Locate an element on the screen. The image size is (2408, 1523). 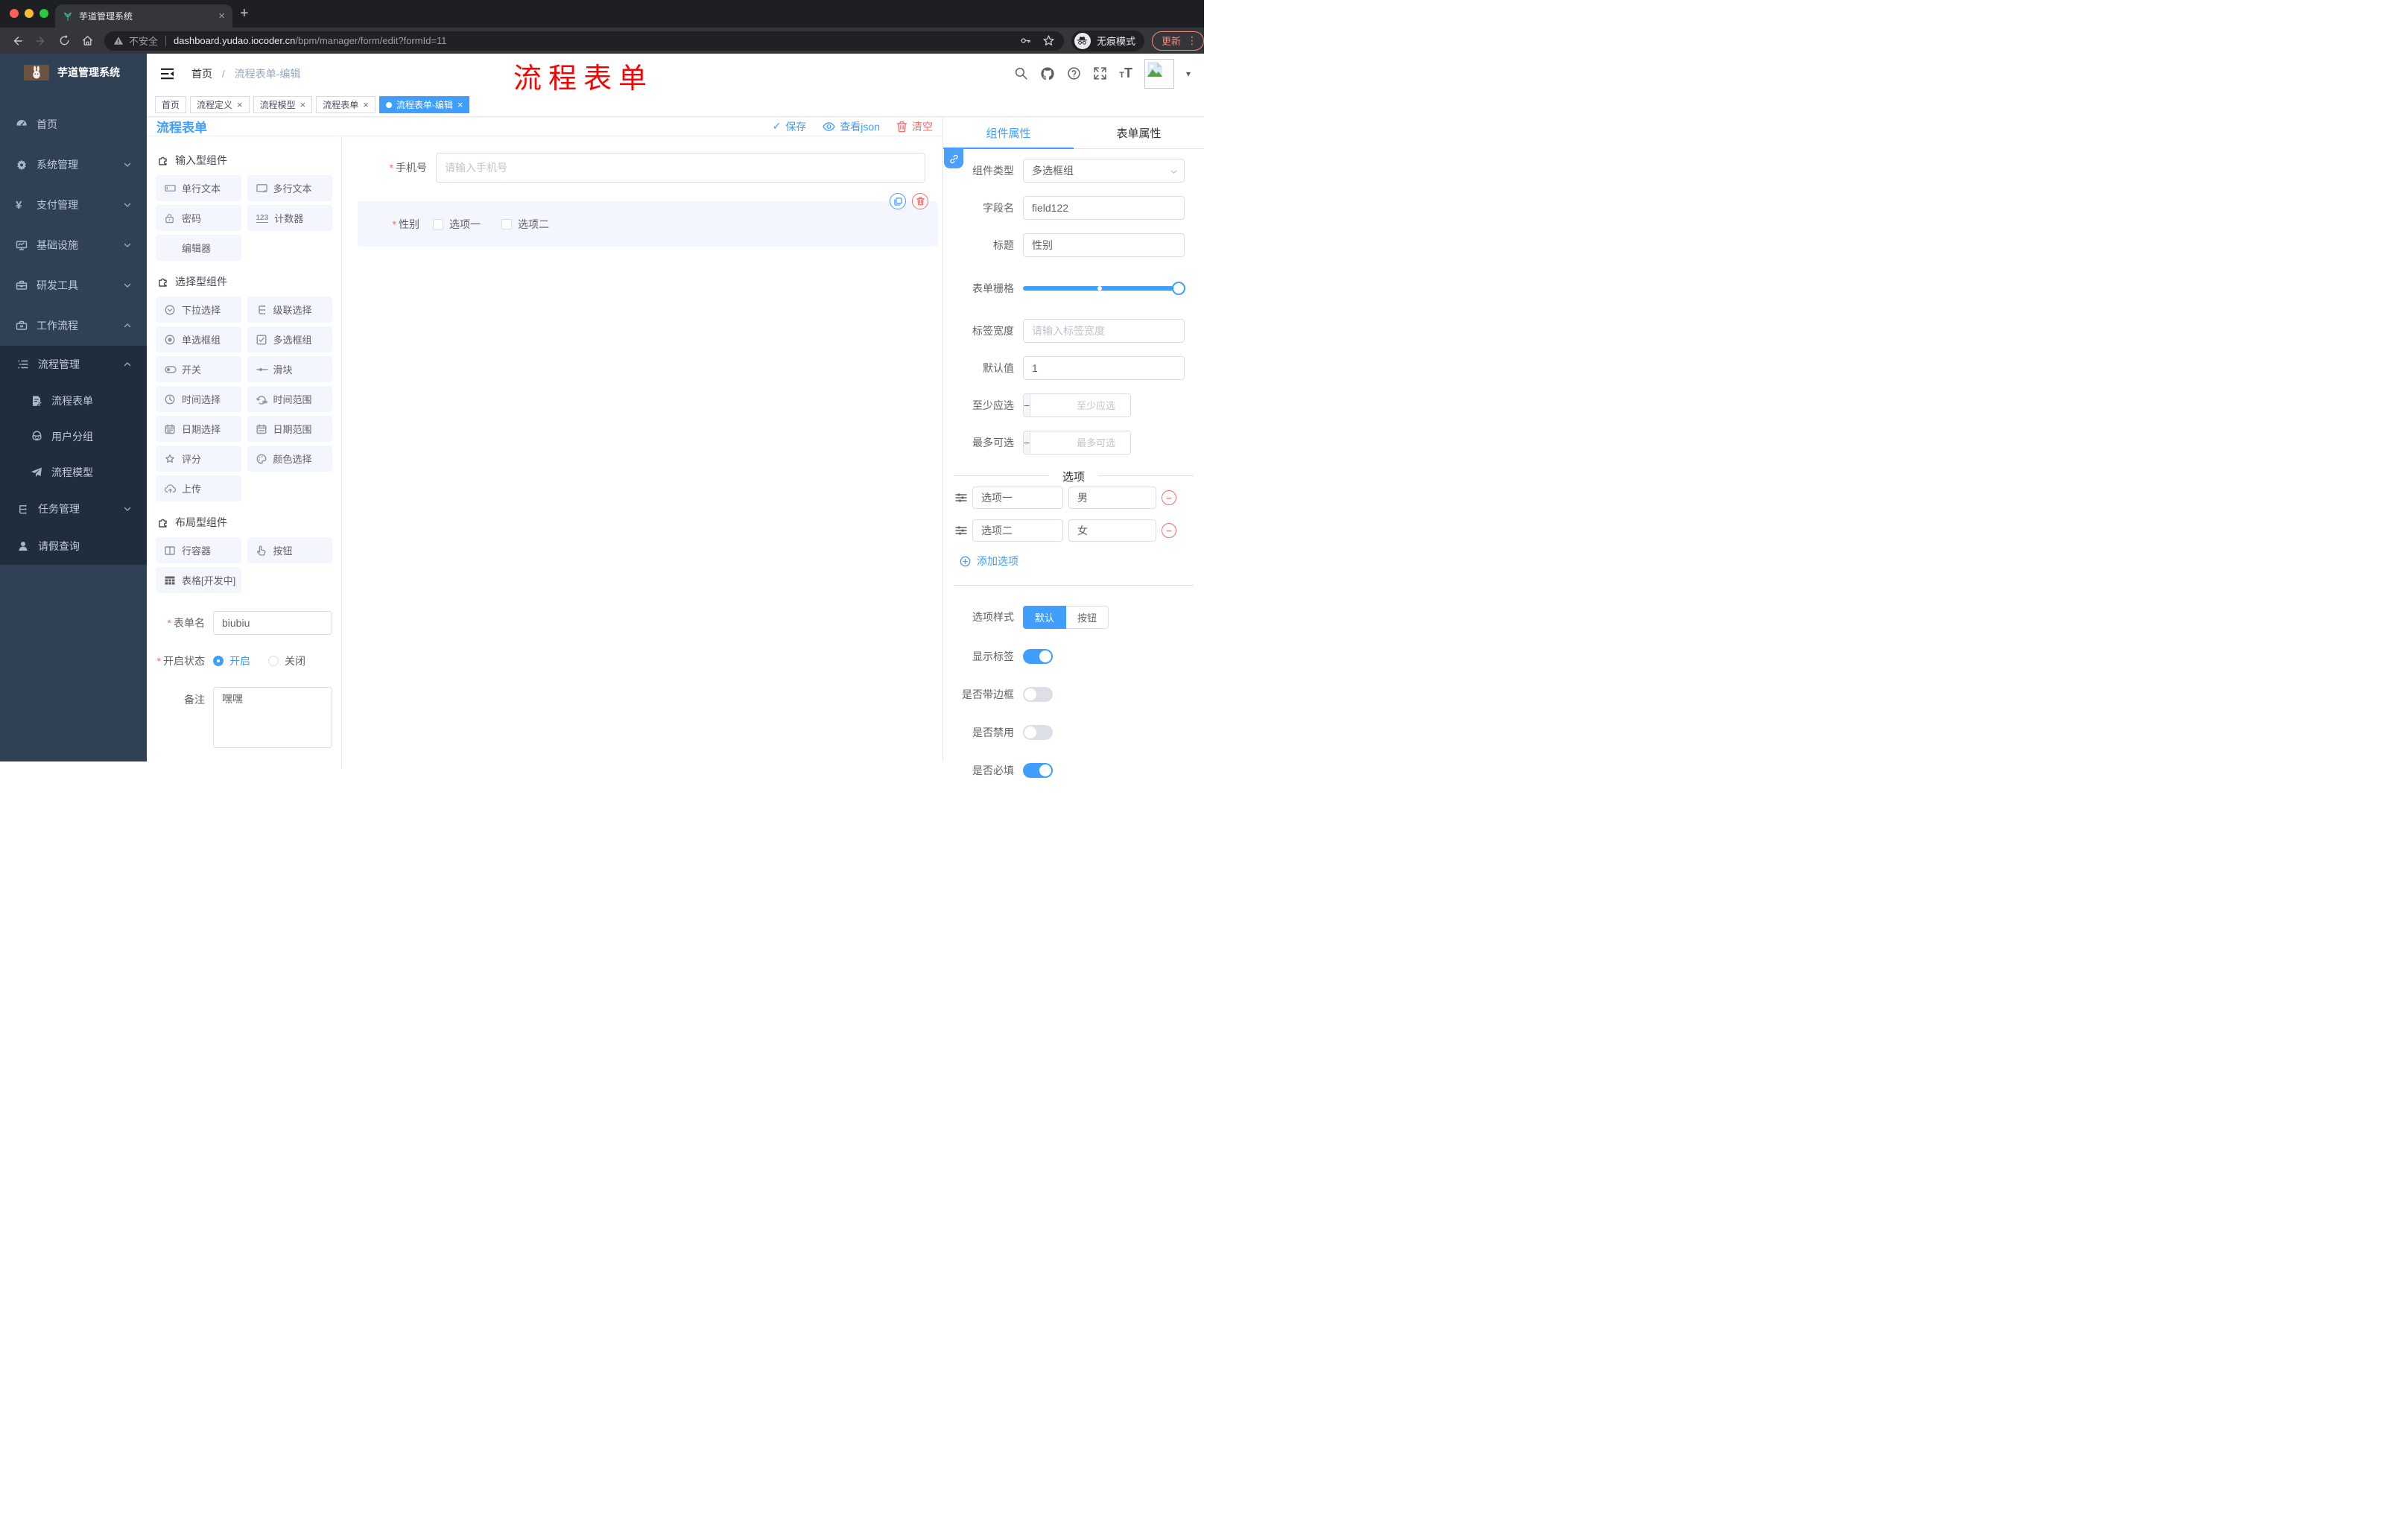
required-toggle is located at coordinates (1038, 771).